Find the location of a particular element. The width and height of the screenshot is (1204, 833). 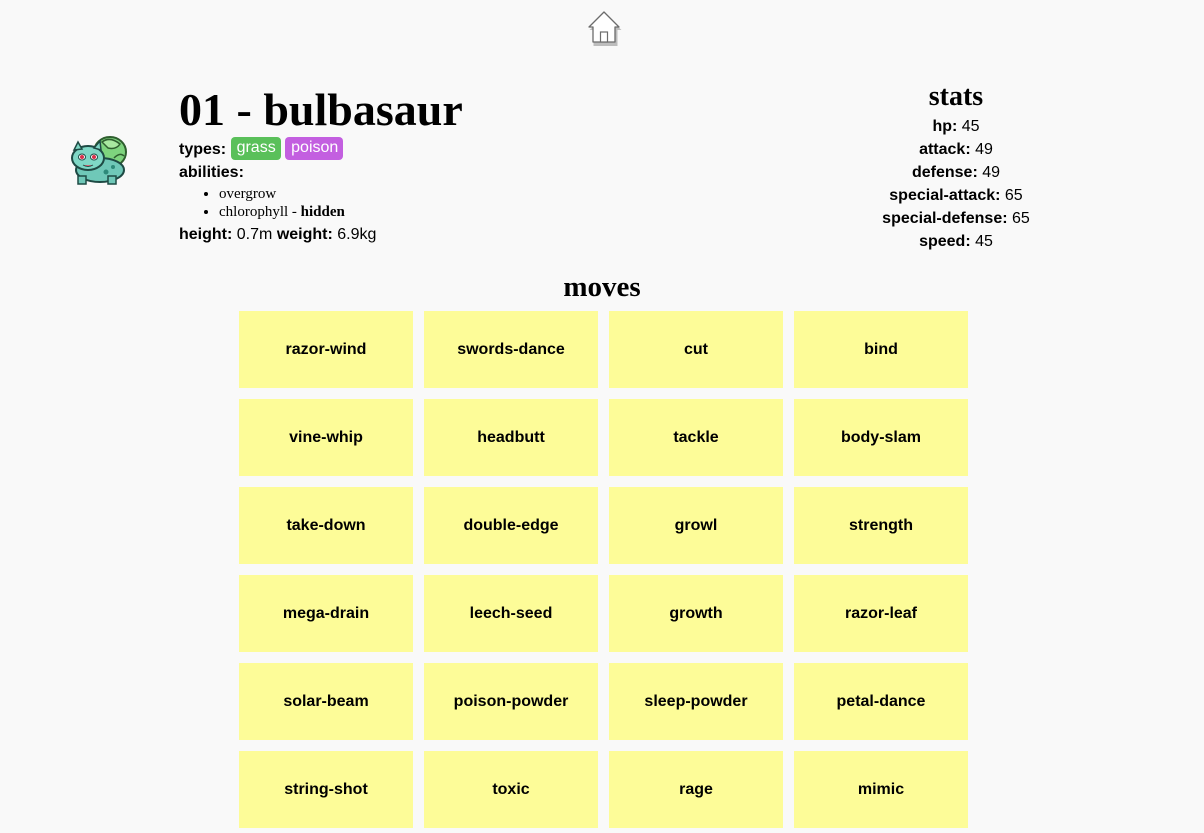

stat-special-attack: special-attack: 65 is located at coordinates (956, 195).